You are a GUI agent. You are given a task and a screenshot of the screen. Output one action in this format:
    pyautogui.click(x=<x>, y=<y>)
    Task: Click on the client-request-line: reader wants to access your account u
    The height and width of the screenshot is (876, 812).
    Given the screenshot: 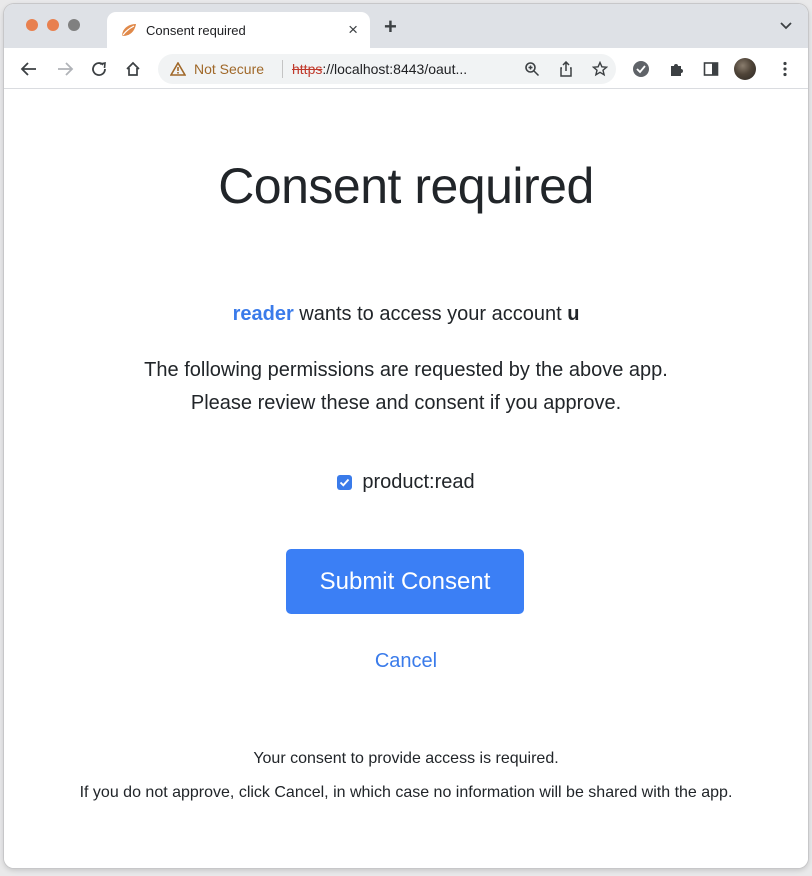 What is the action you would take?
    pyautogui.click(x=406, y=314)
    